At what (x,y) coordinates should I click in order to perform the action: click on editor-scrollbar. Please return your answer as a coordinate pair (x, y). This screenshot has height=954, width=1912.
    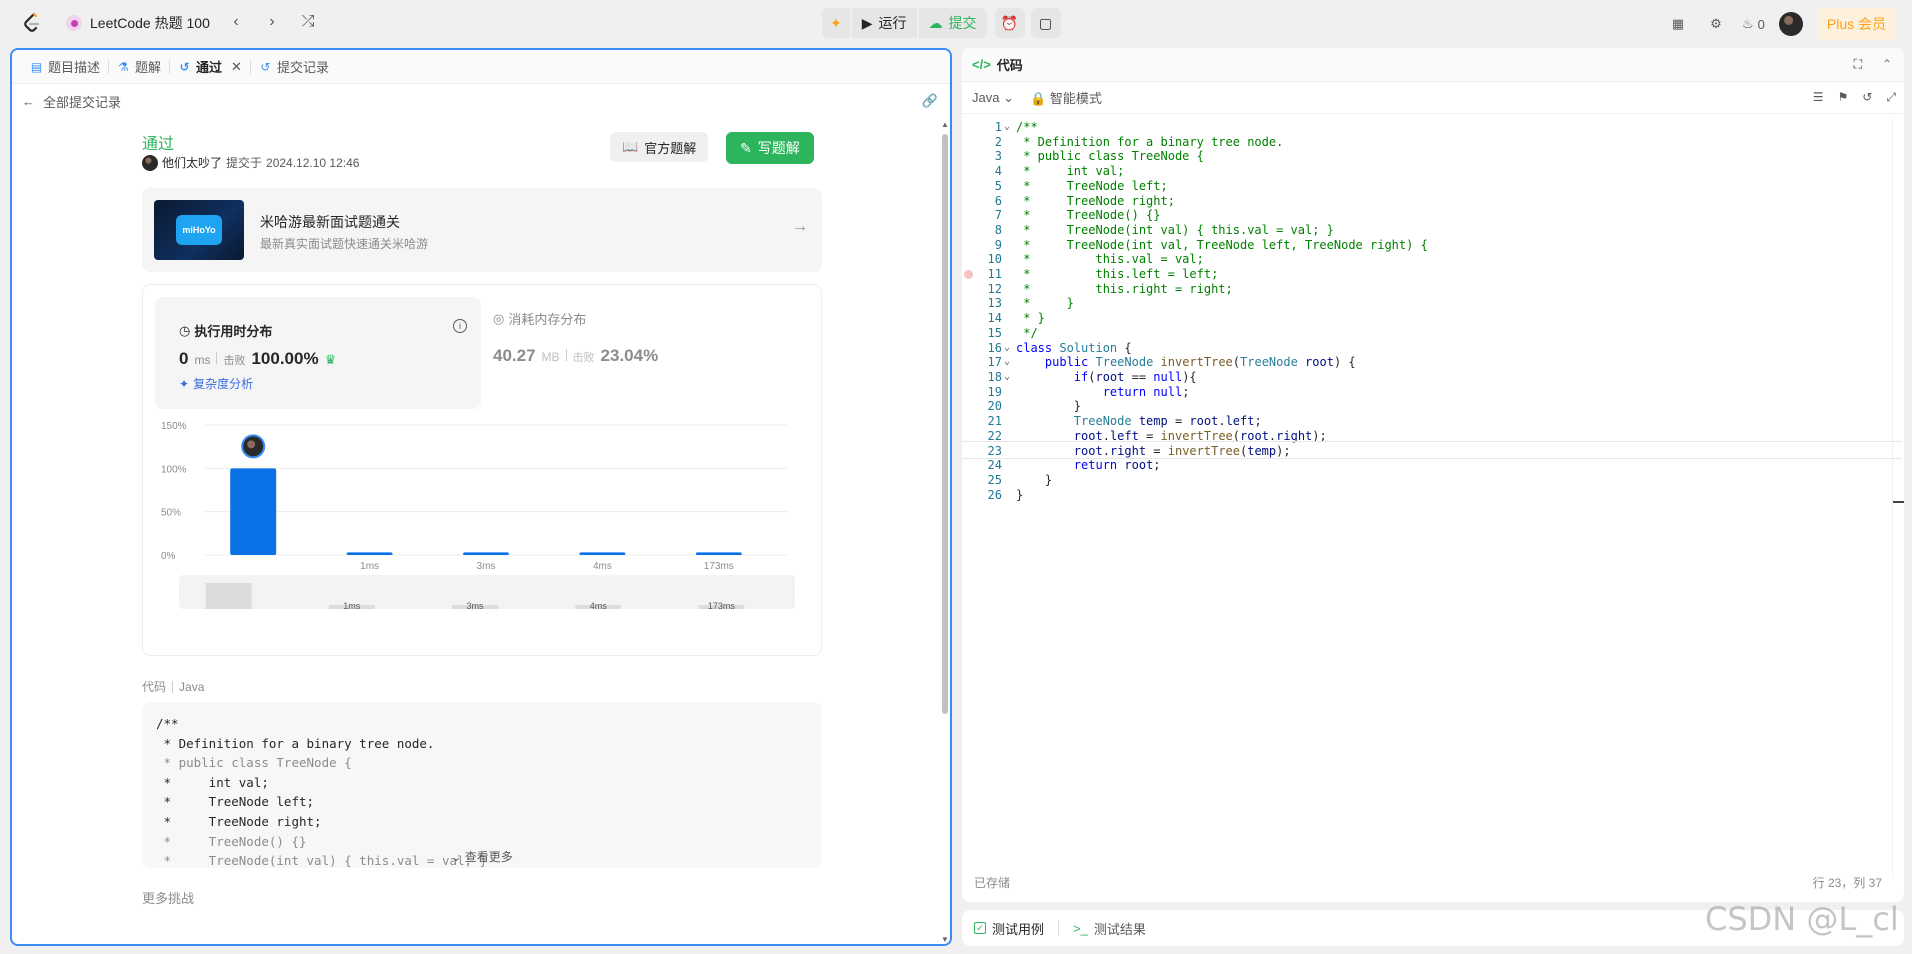
    Looking at the image, I should click on (1898, 498).